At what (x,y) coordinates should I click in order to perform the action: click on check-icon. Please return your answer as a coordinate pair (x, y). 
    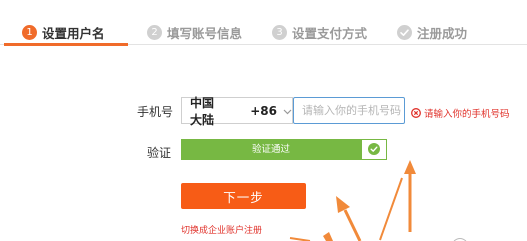
    Looking at the image, I should click on (374, 149).